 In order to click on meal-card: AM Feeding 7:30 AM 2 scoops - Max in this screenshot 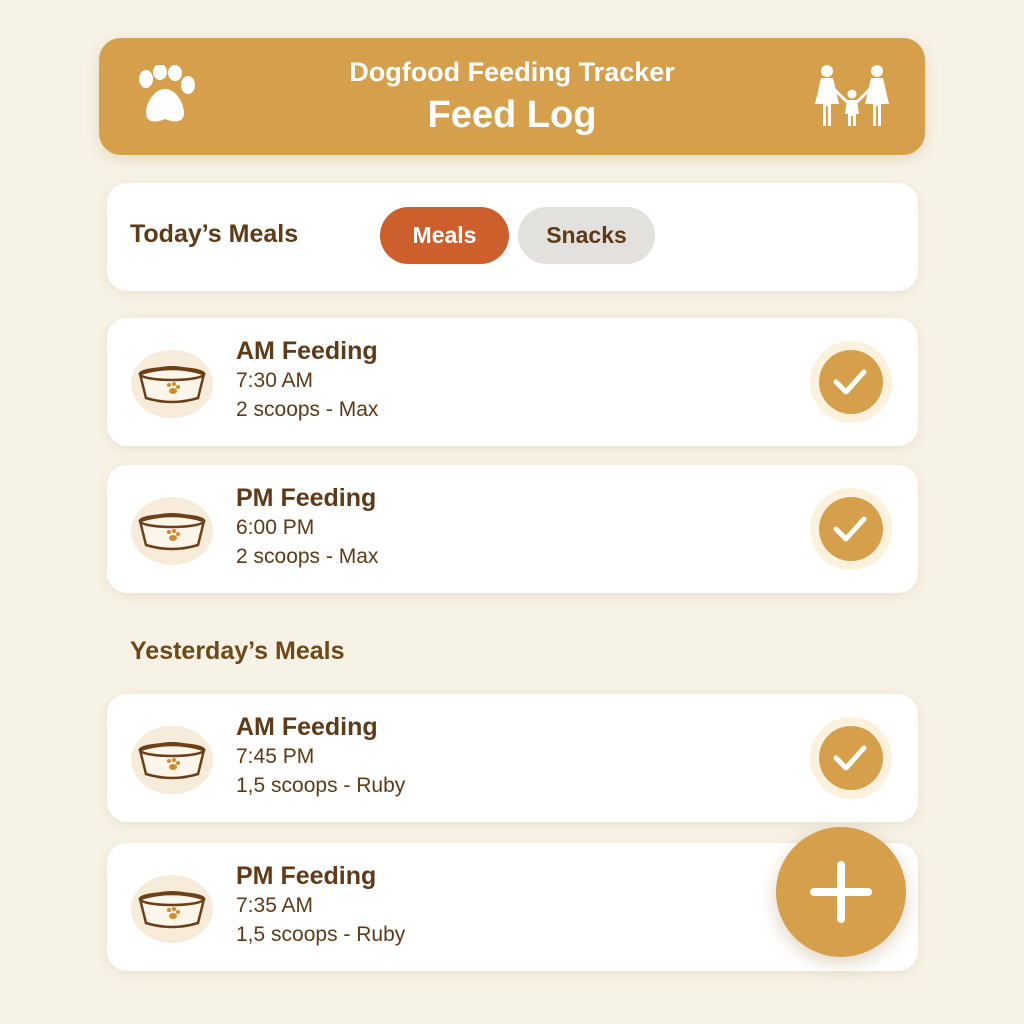, I will do `click(512, 382)`.